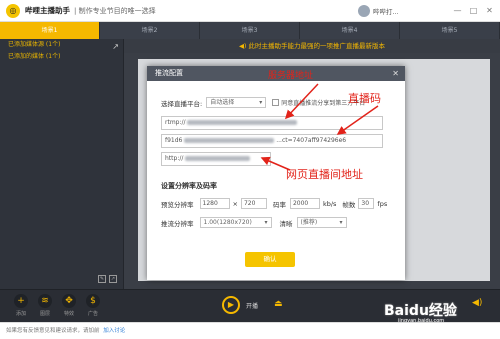 Image resolution: width=500 pixels, height=339 pixels. Describe the element at coordinates (301, 101) in the screenshot. I see `arrow-to-server` at that location.